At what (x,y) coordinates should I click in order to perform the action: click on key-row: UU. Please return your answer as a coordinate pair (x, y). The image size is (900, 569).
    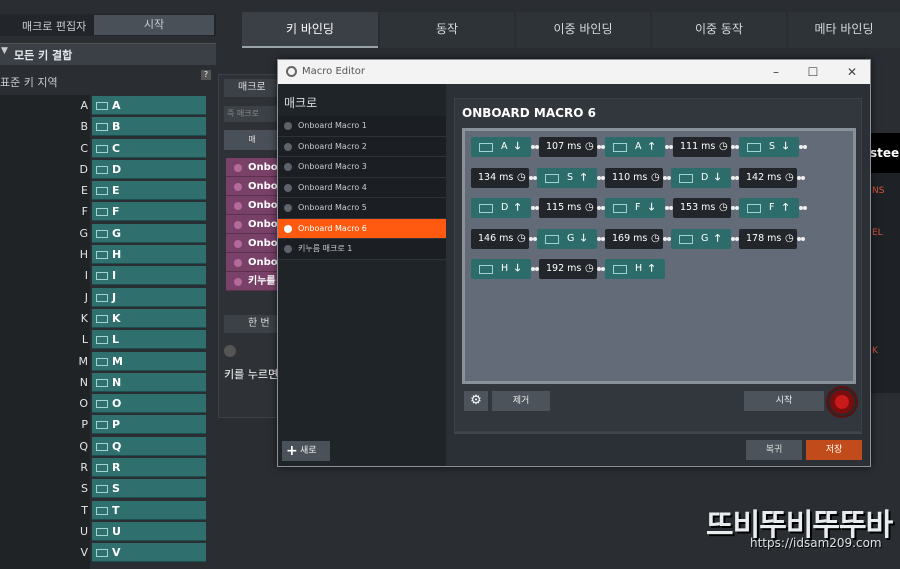
    Looking at the image, I should click on (104, 531).